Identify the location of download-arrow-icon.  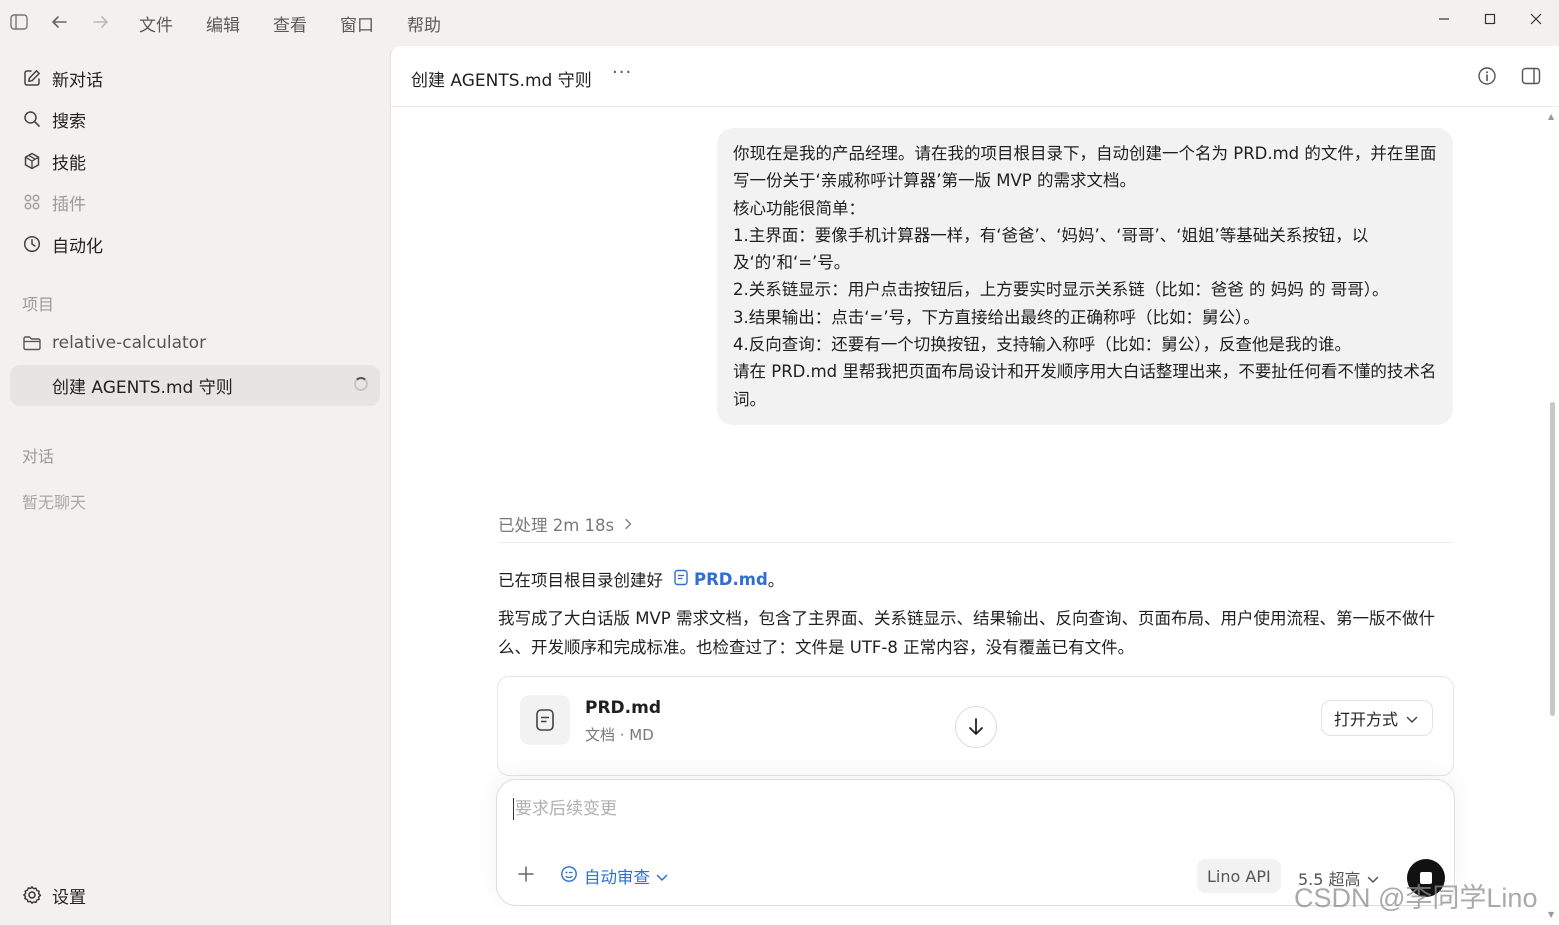
(976, 726).